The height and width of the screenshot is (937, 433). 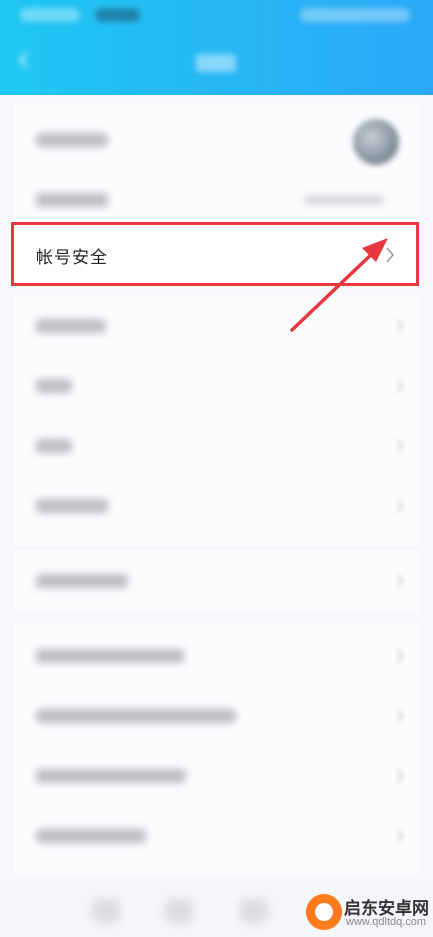 I want to click on nav-recent-icon, so click(x=254, y=911).